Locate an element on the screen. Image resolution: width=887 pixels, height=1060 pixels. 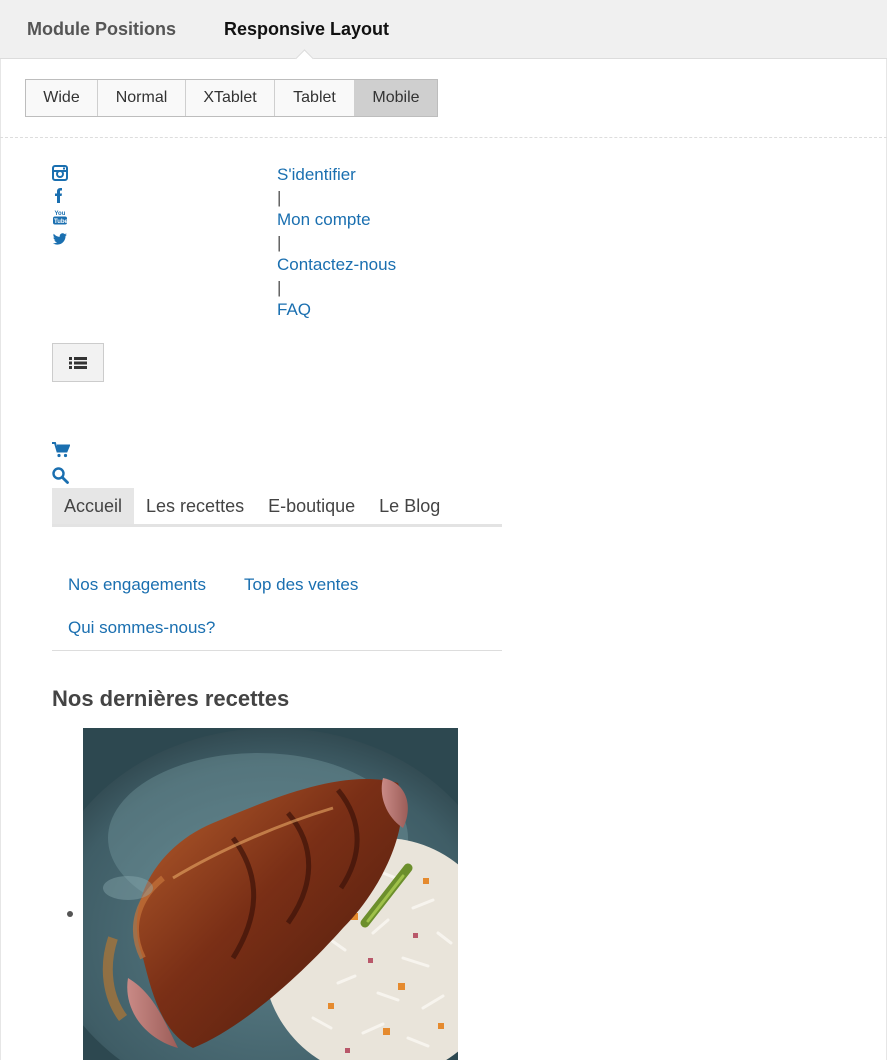
top-tab-bar: Module Positions Responsive Layout is located at coordinates (443, 34).